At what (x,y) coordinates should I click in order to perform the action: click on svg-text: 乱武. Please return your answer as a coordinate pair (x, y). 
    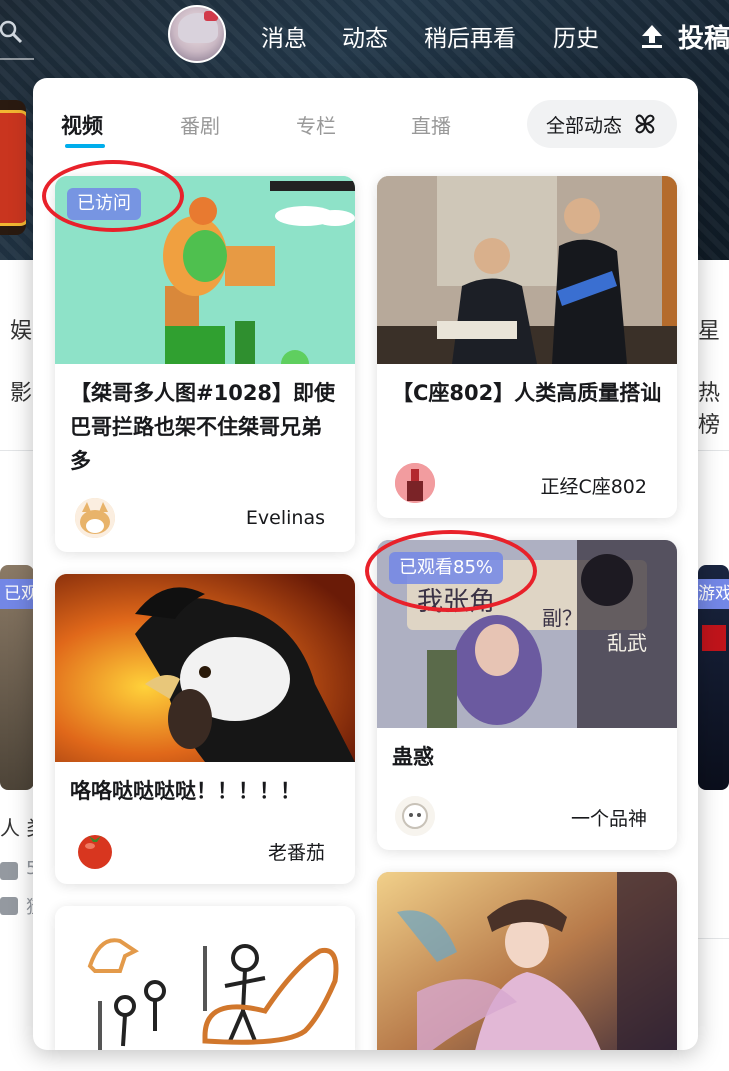
    Looking at the image, I should click on (627, 643).